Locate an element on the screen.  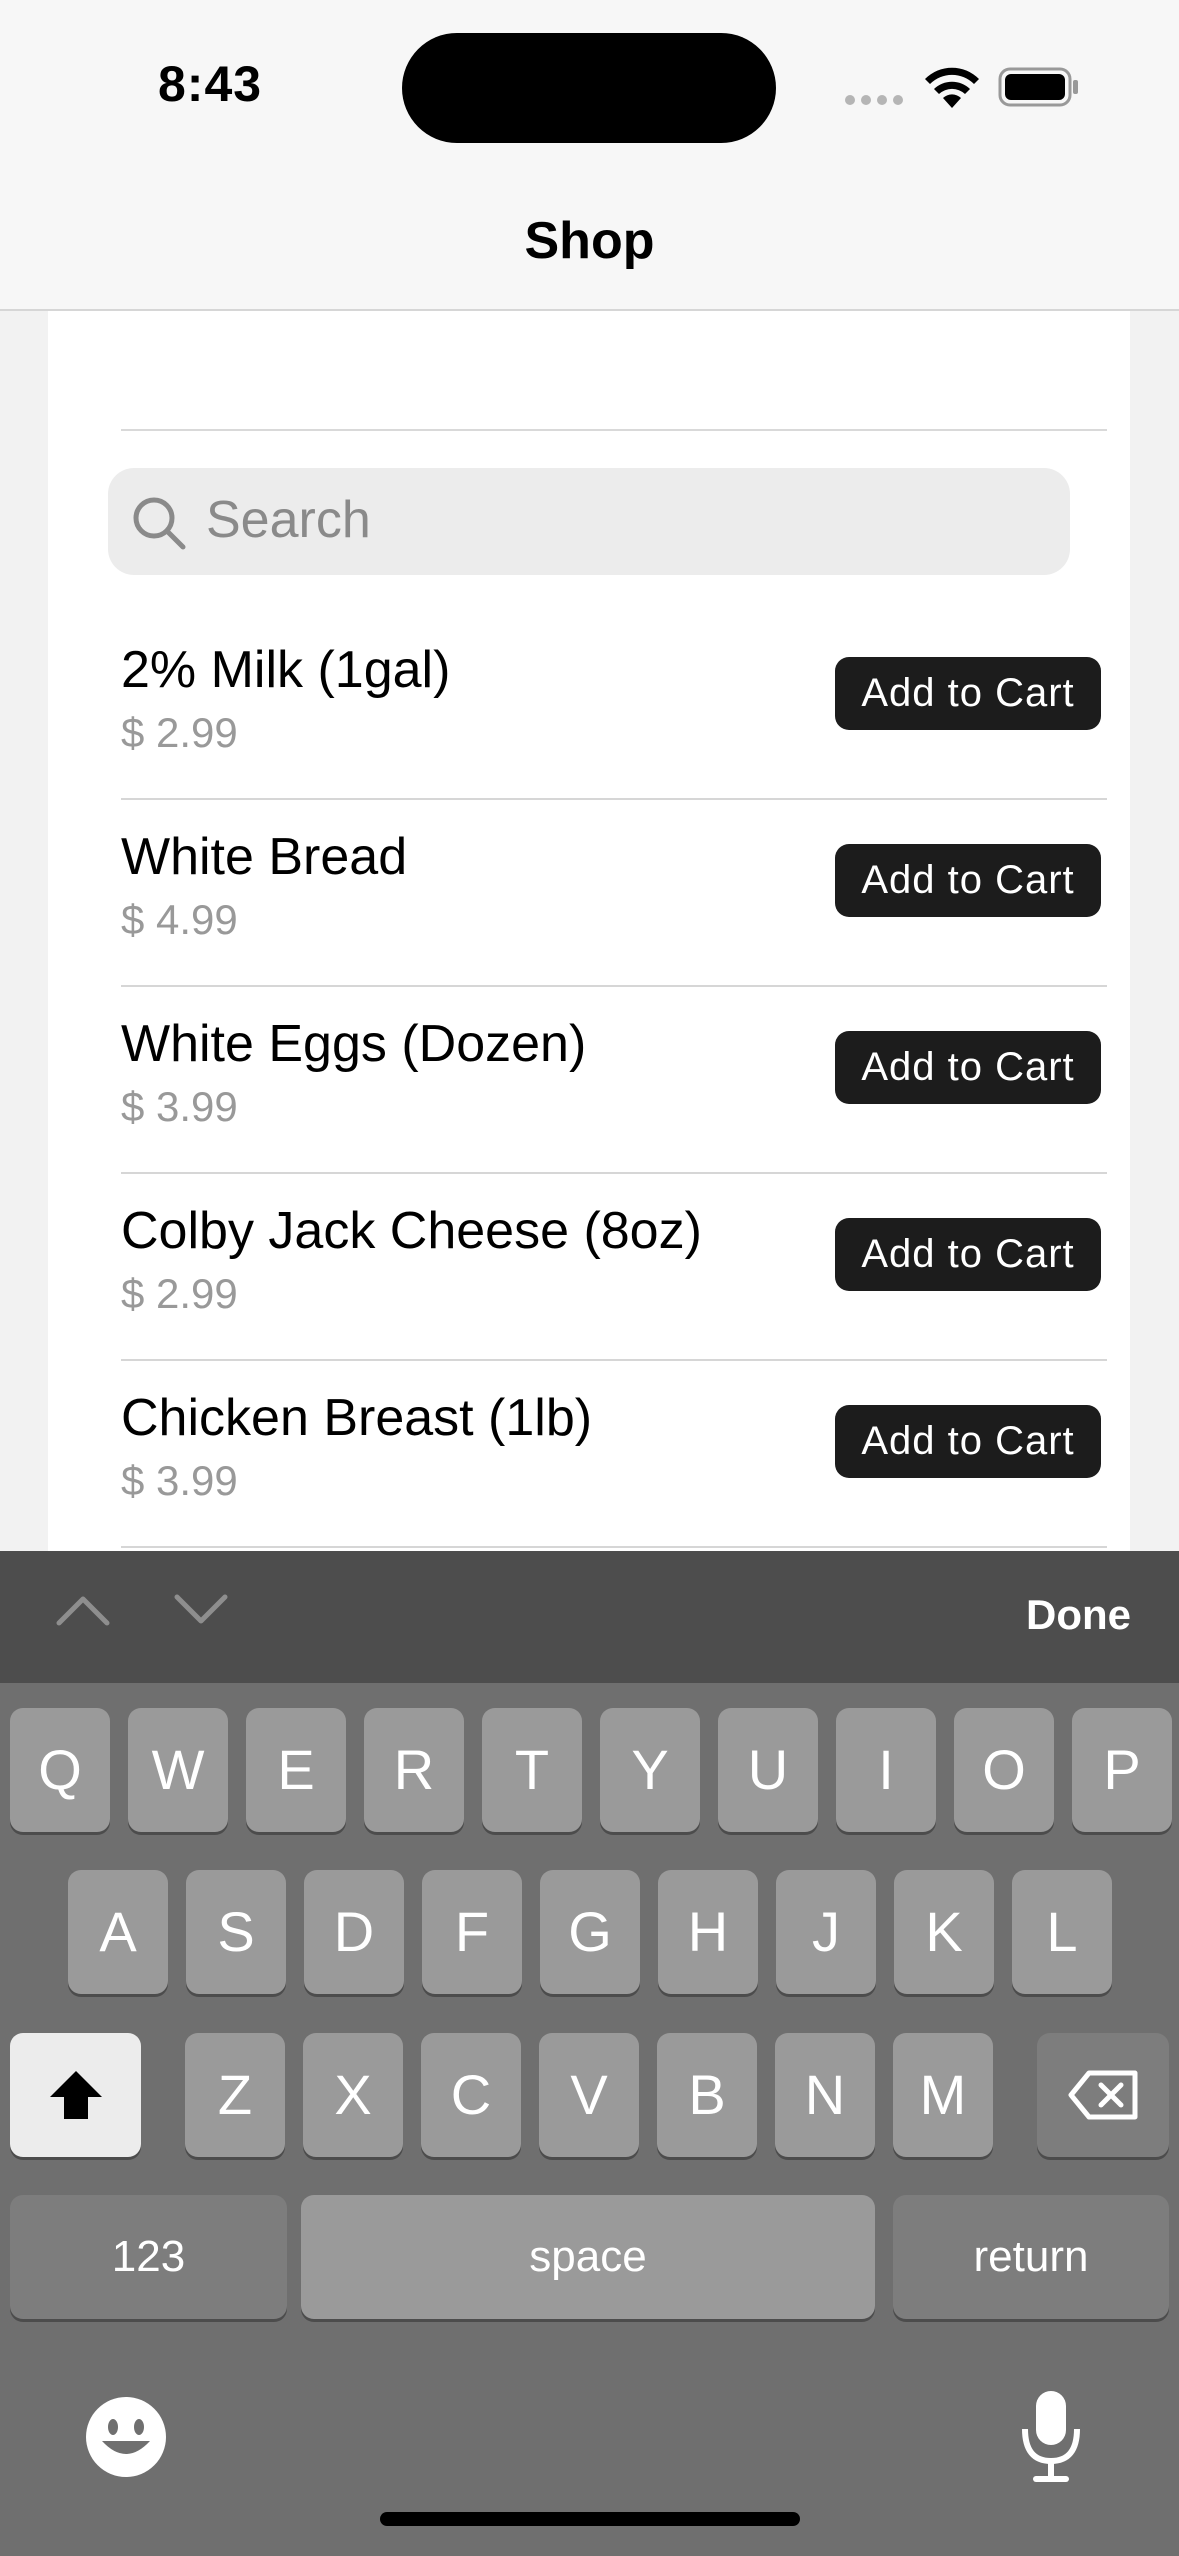
emoji-icon is located at coordinates (126, 2437).